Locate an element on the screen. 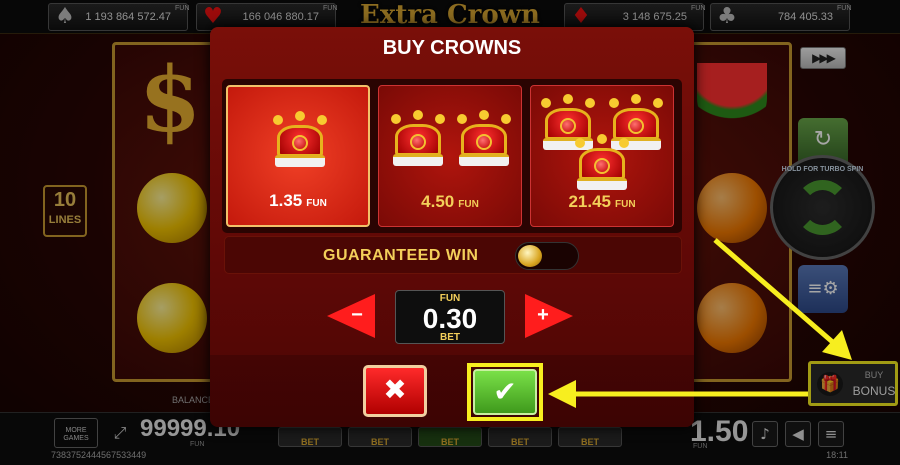 The image size is (900, 465). decrease-bet-button: − is located at coordinates (352, 316).